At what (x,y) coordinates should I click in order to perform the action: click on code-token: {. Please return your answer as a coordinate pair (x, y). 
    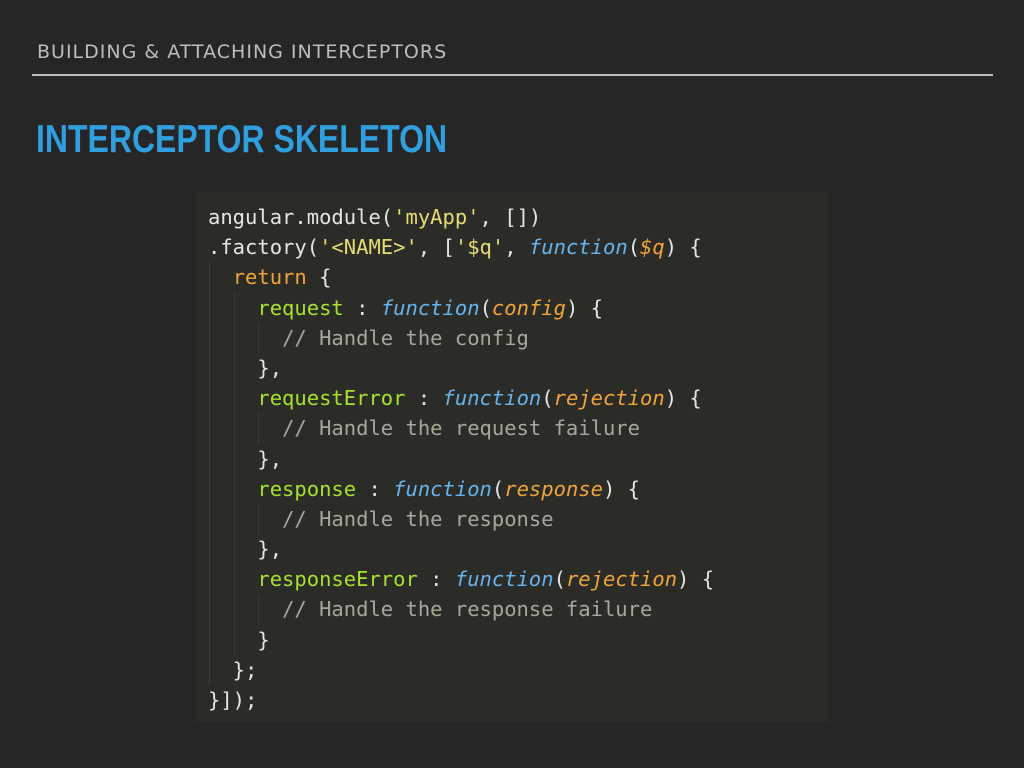
    Looking at the image, I should click on (319, 277).